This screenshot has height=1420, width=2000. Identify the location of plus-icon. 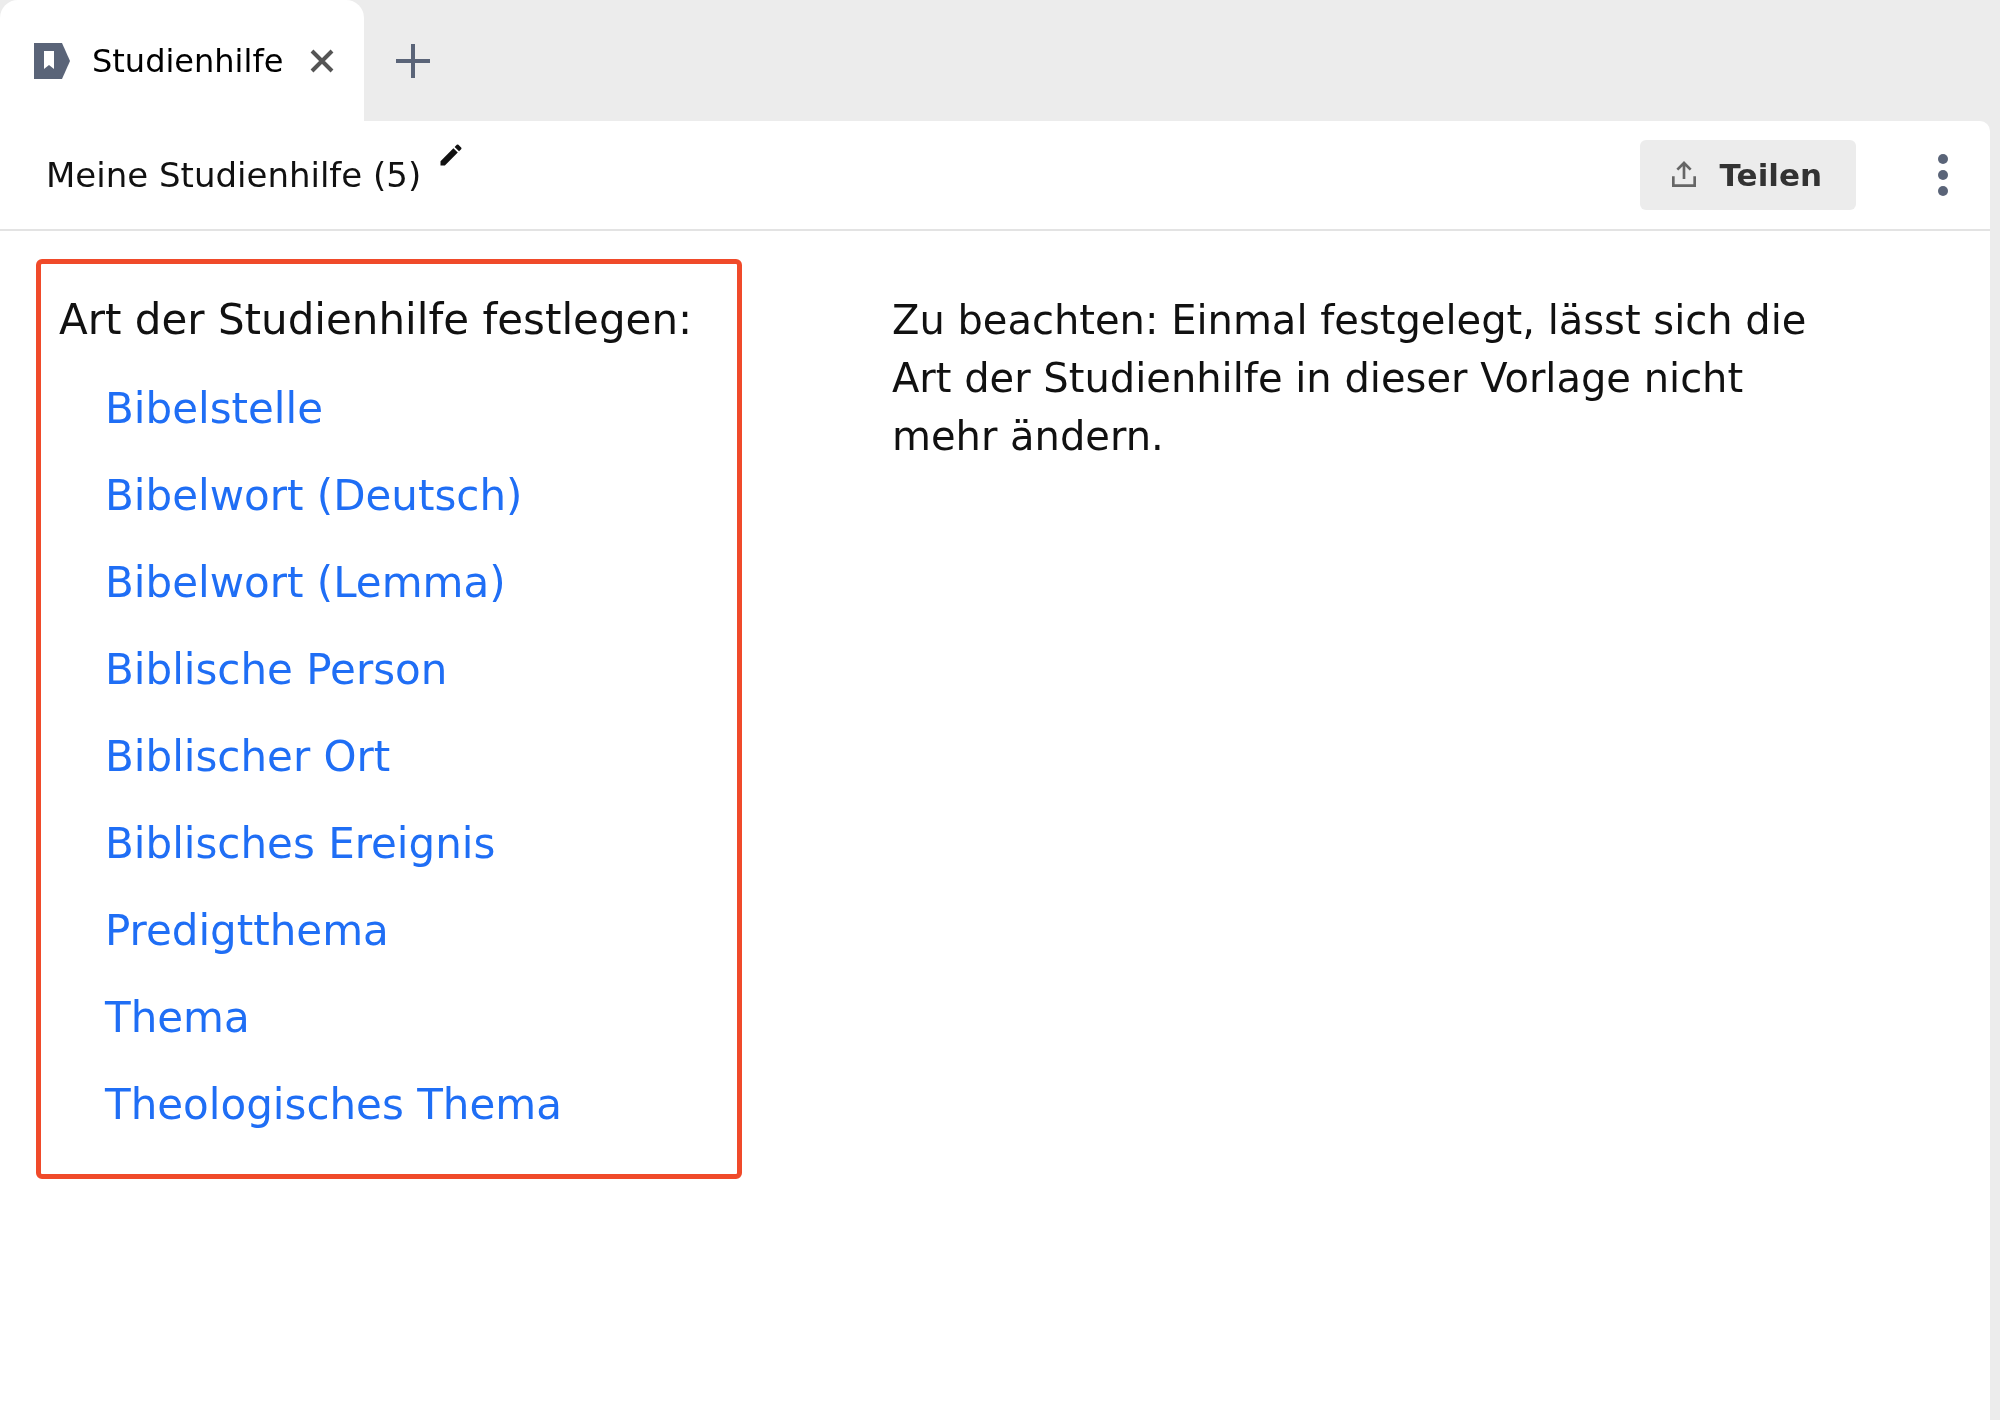
(413, 60).